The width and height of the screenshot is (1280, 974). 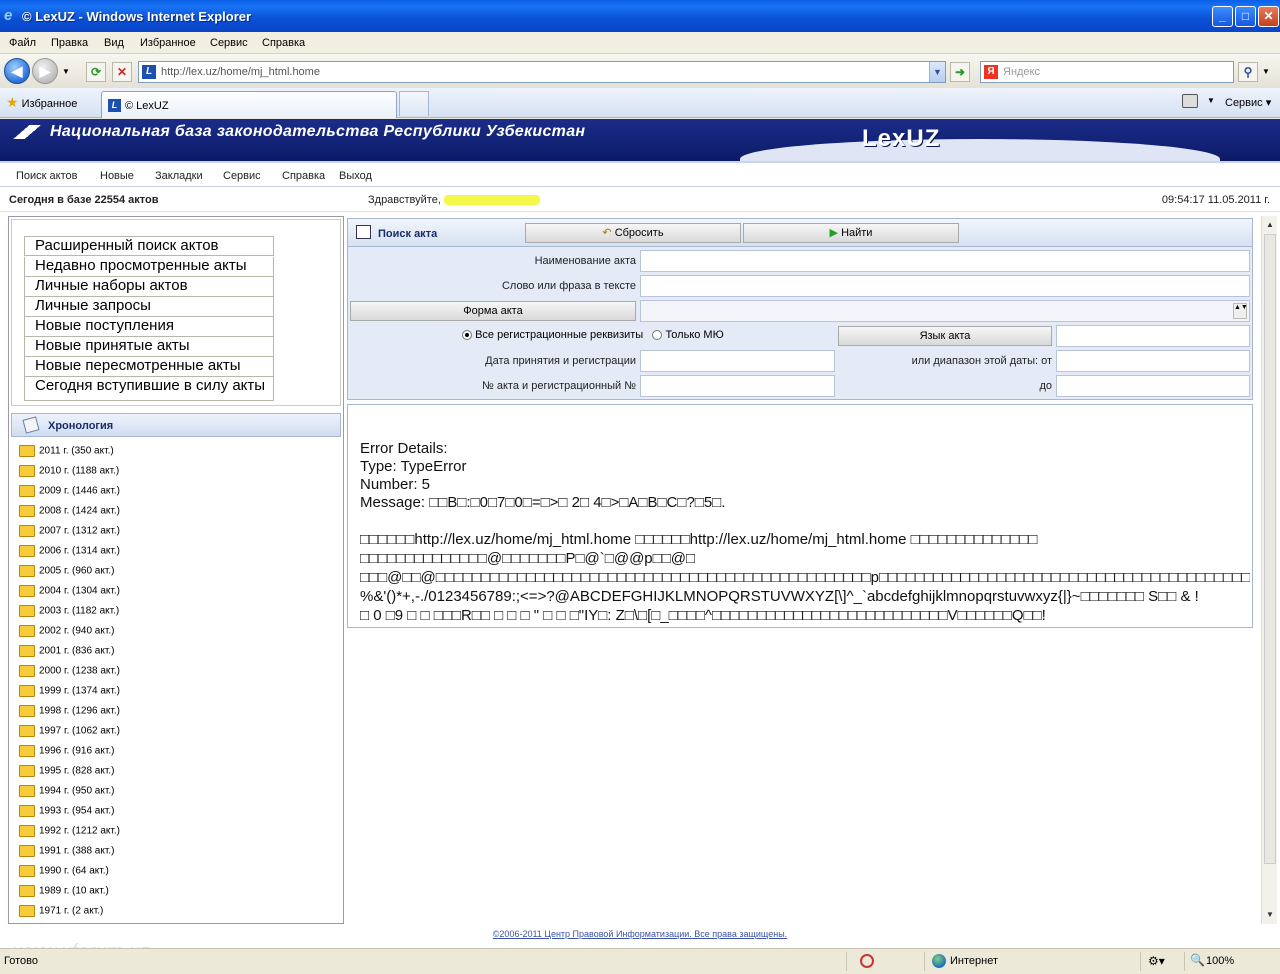 I want to click on nav-exit: Выход, so click(x=355, y=176).